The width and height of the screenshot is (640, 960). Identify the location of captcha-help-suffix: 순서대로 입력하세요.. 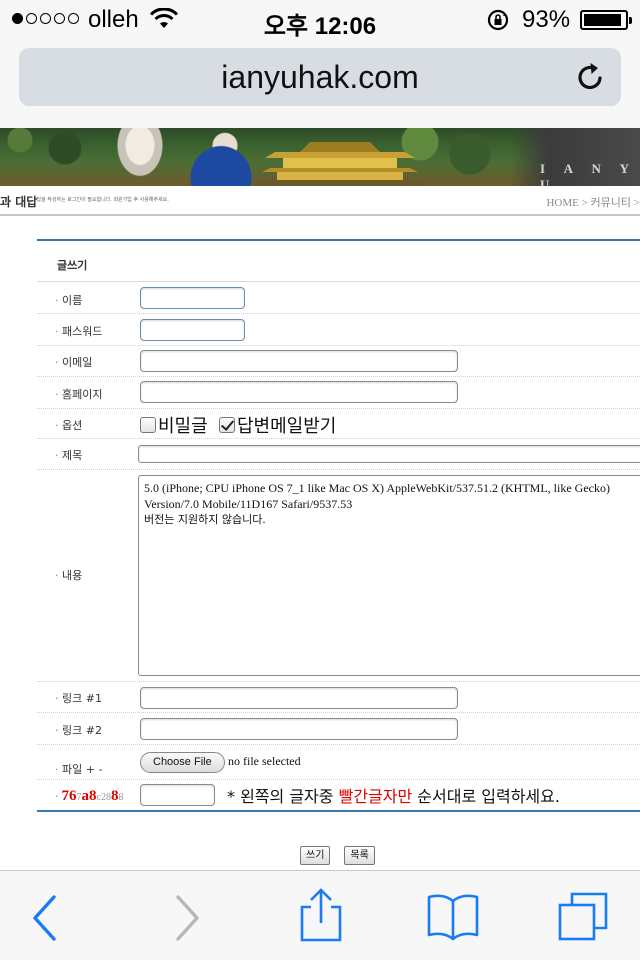
(488, 796).